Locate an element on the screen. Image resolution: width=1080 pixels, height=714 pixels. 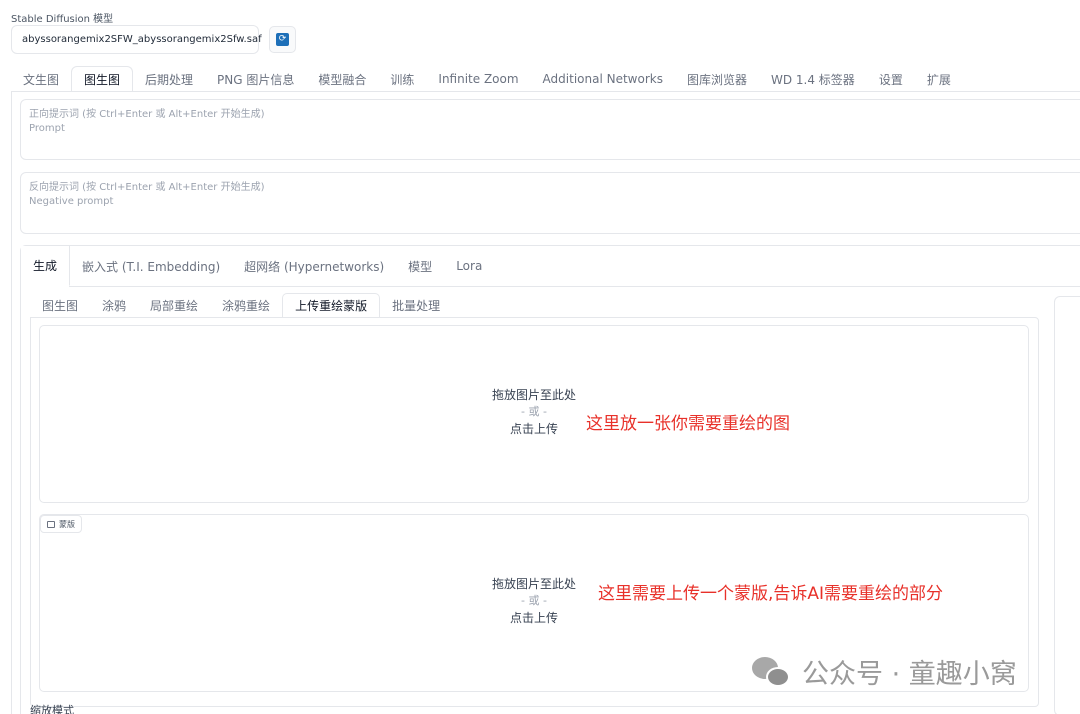
or-text: - 或 - is located at coordinates (534, 411).